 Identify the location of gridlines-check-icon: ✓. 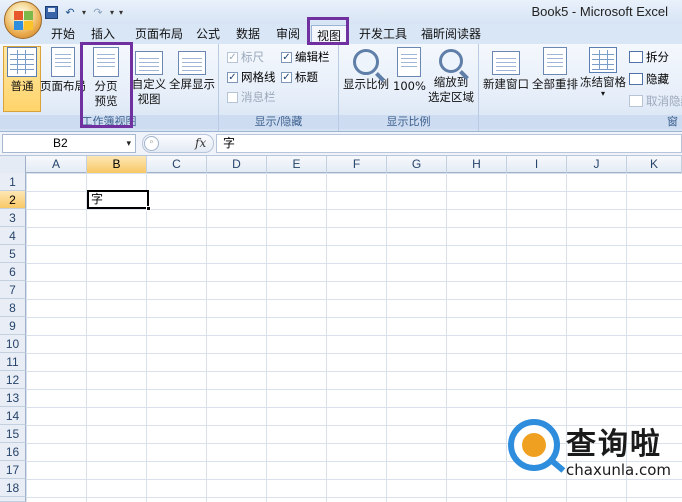
(232, 77).